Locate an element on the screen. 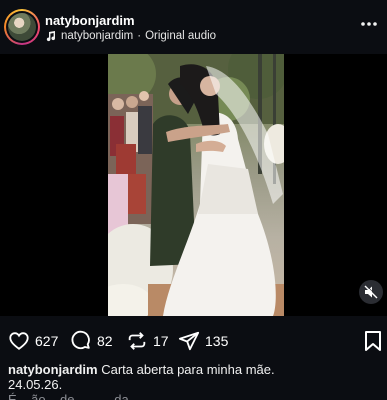 This screenshot has height=400, width=387. mute-button is located at coordinates (371, 292).